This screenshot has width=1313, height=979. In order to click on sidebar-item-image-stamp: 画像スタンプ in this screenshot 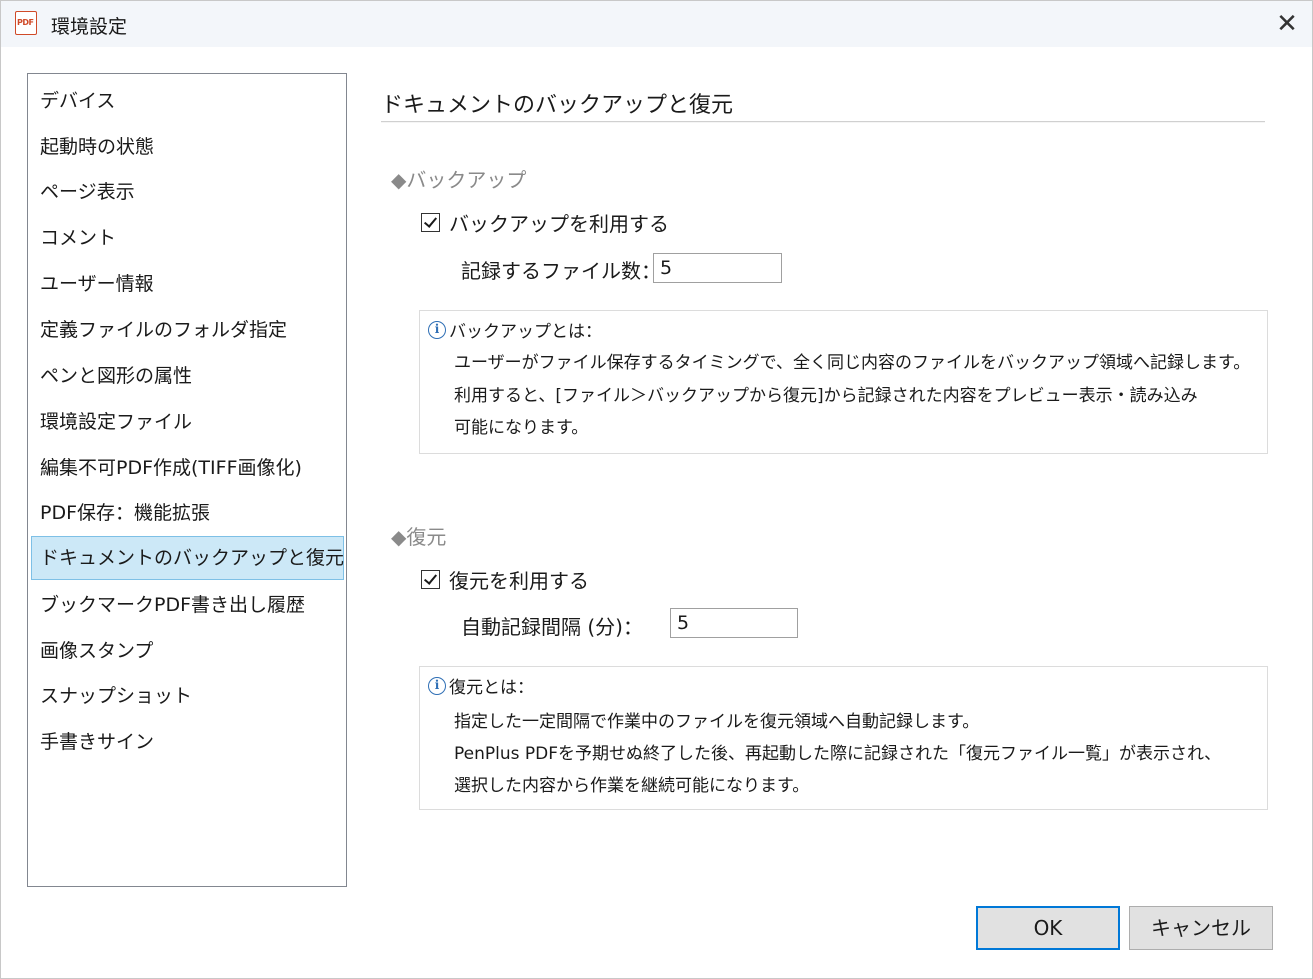, I will do `click(187, 651)`.